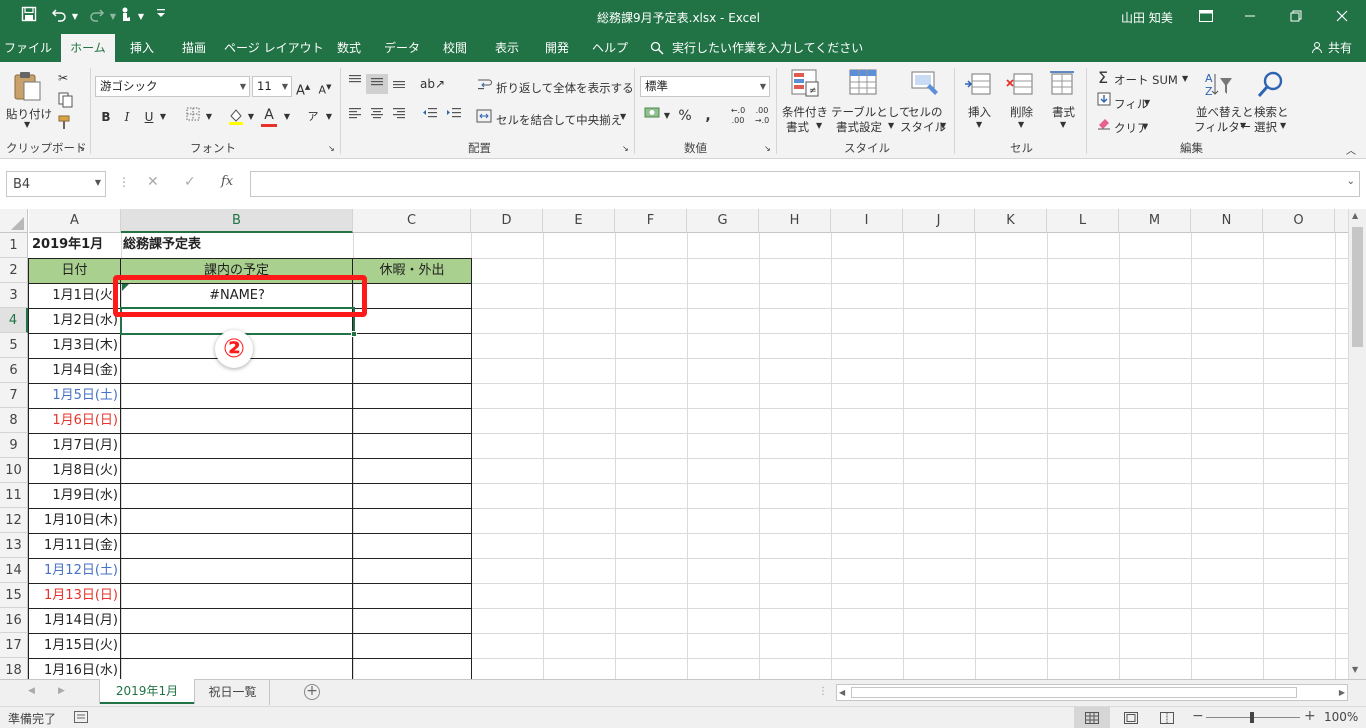  What do you see at coordinates (1296, 17) in the screenshot?
I see `restore-icon` at bounding box center [1296, 17].